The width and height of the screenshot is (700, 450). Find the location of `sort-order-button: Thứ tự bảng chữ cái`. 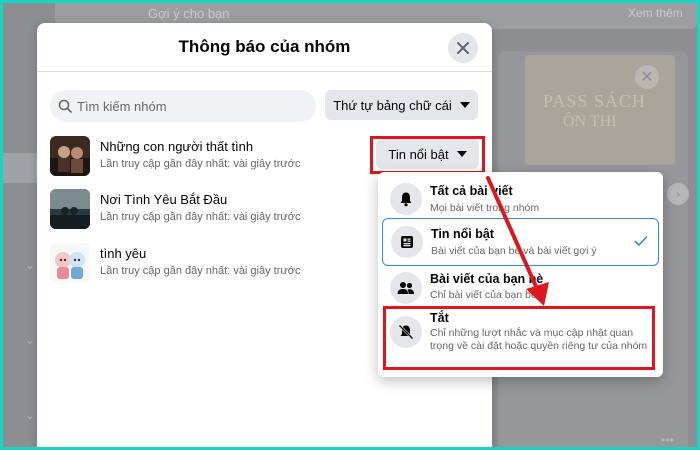

sort-order-button: Thứ tự bảng chữ cái is located at coordinates (401, 105).